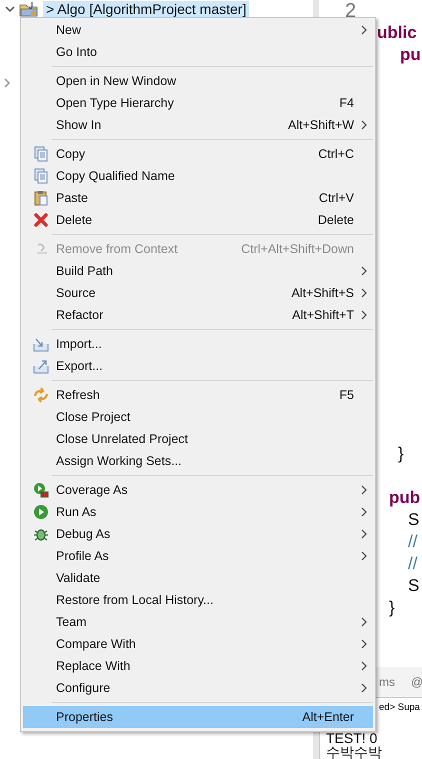  What do you see at coordinates (198, 271) in the screenshot?
I see `menu-item: Build Path` at bounding box center [198, 271].